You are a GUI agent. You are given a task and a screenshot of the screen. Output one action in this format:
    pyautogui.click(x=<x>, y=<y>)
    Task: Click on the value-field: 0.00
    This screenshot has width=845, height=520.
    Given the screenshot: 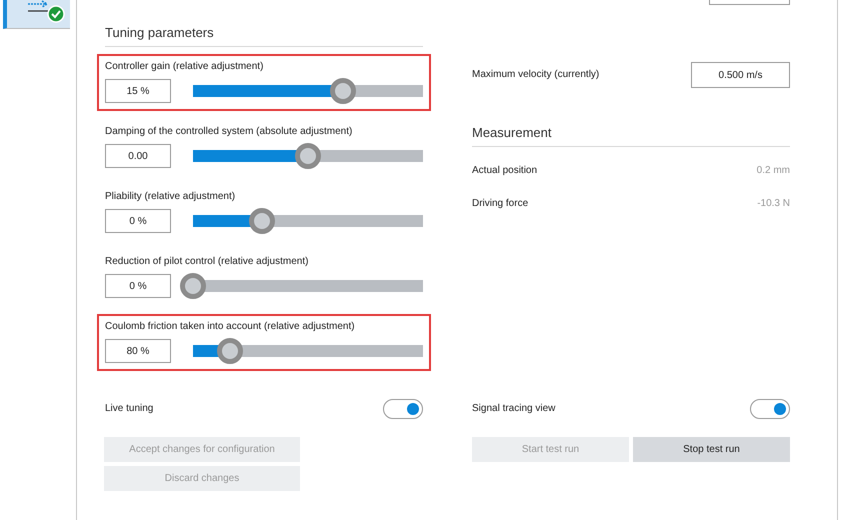 What is the action you would take?
    pyautogui.click(x=138, y=156)
    